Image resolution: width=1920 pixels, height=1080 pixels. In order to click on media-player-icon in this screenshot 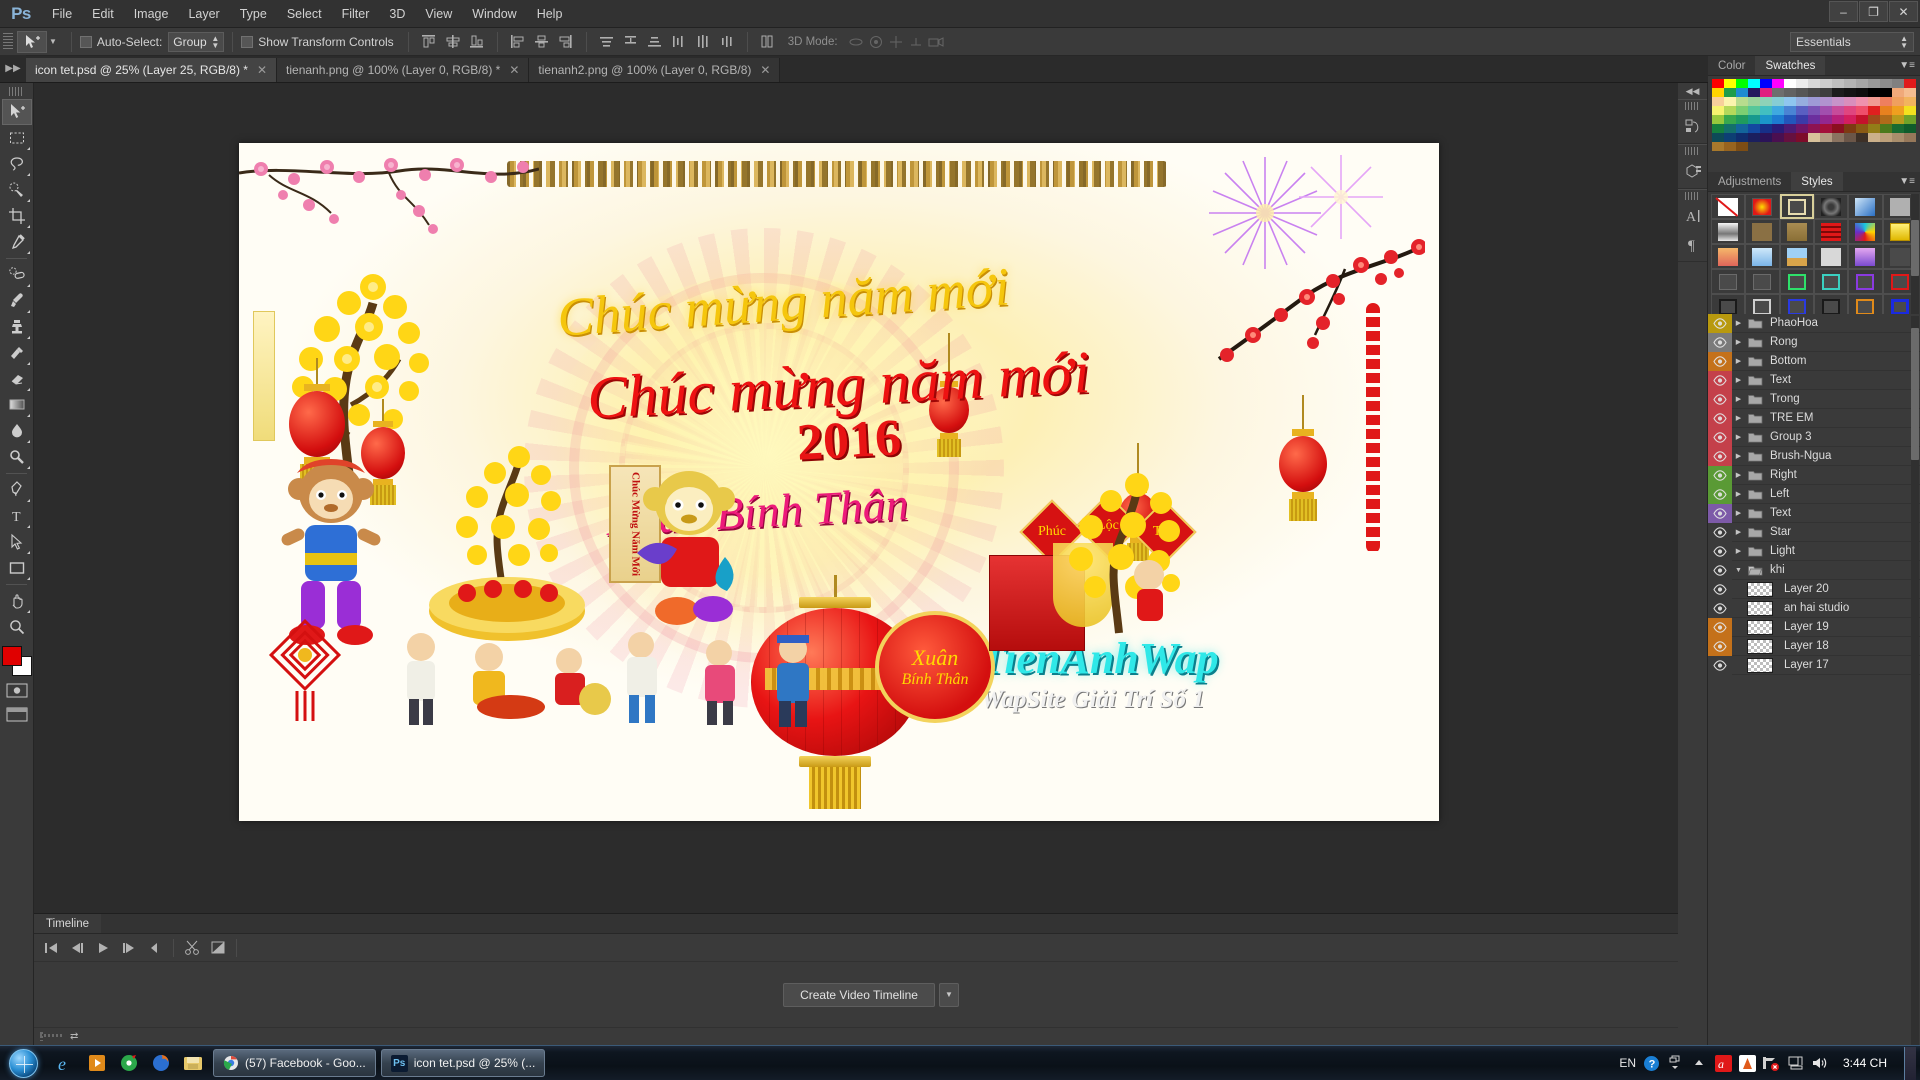, I will do `click(97, 1063)`.